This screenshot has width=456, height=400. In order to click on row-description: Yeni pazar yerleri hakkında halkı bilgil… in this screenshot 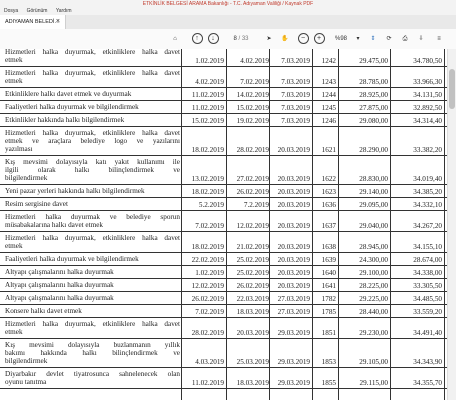, I will do `click(92, 191)`.